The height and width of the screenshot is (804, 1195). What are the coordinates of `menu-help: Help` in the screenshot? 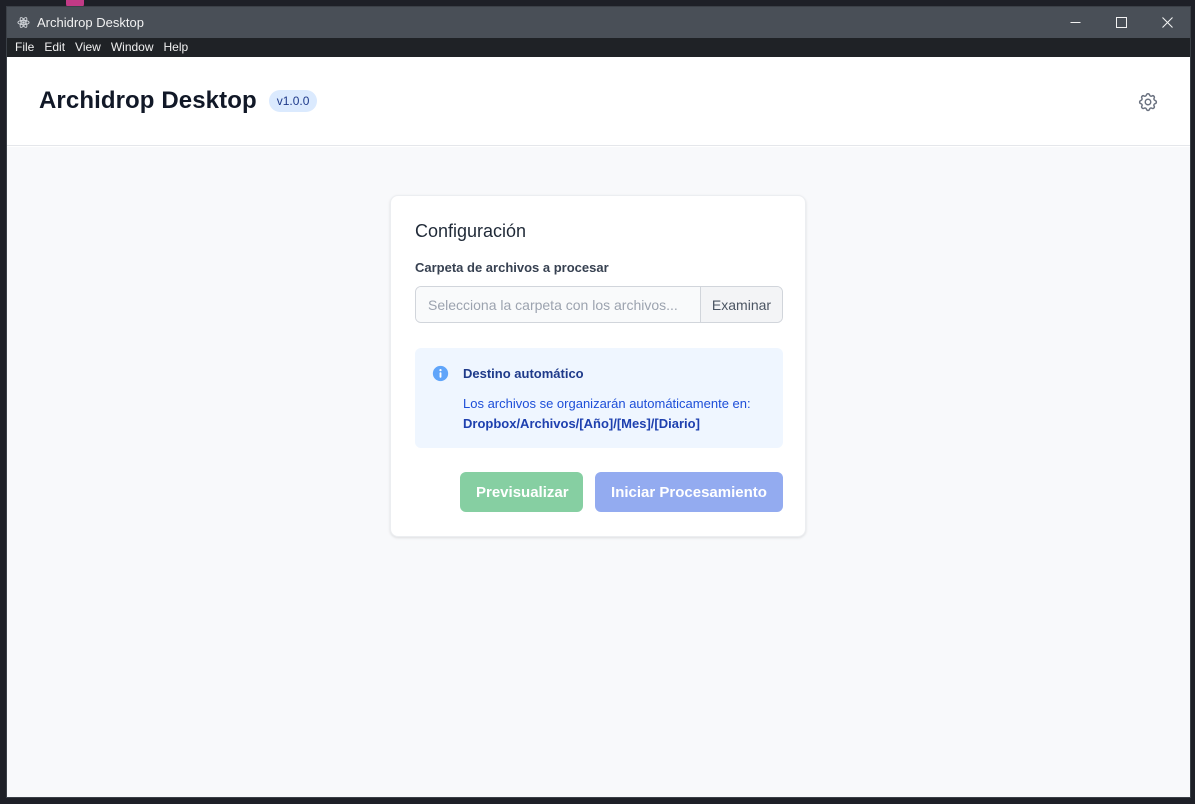 It's located at (176, 47).